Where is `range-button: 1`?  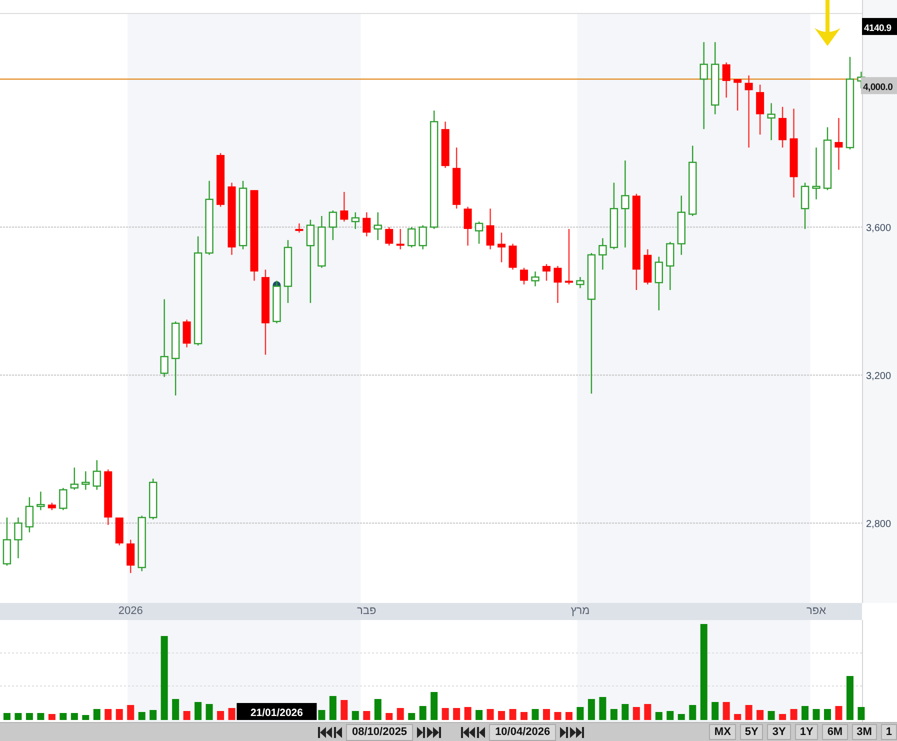
range-button: 1 is located at coordinates (888, 732).